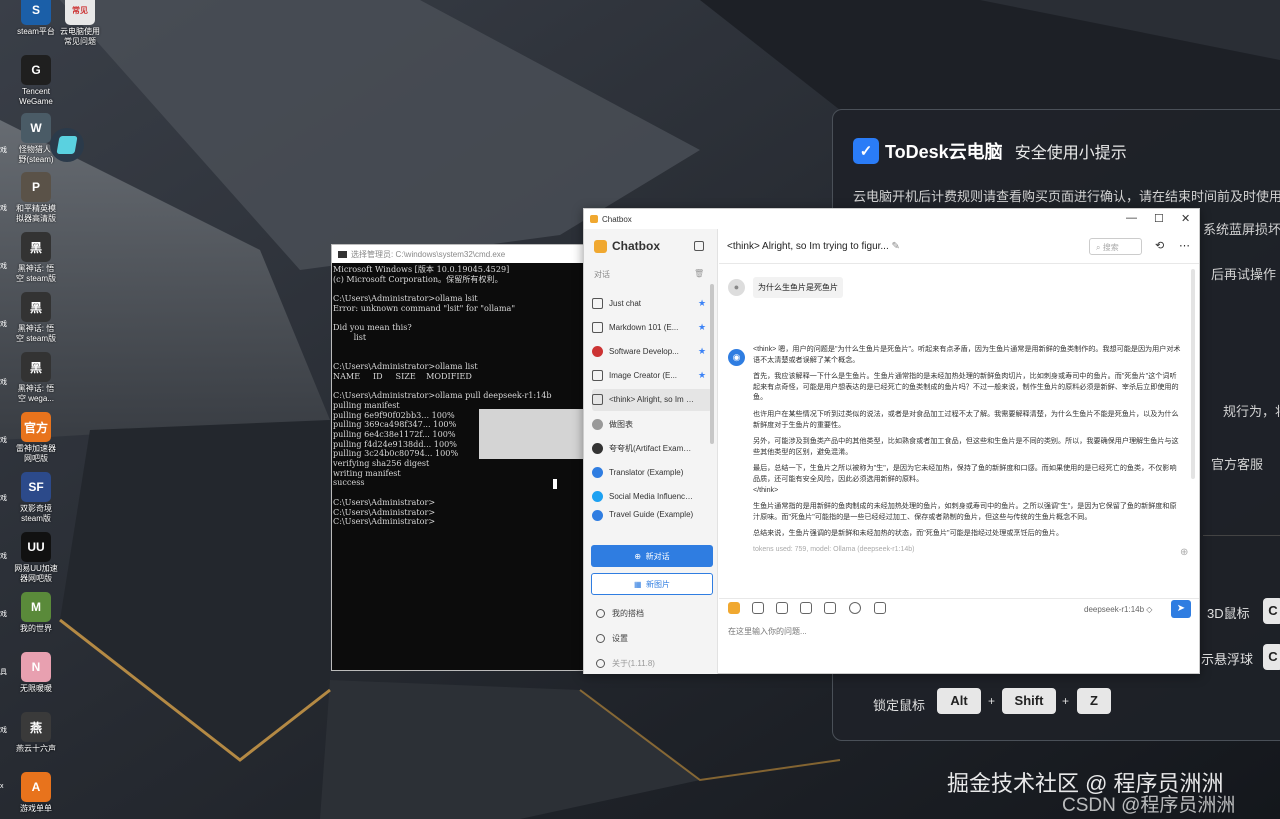  I want to click on desktop-icon: P 和平精英模 拟器高清版, so click(36, 198).